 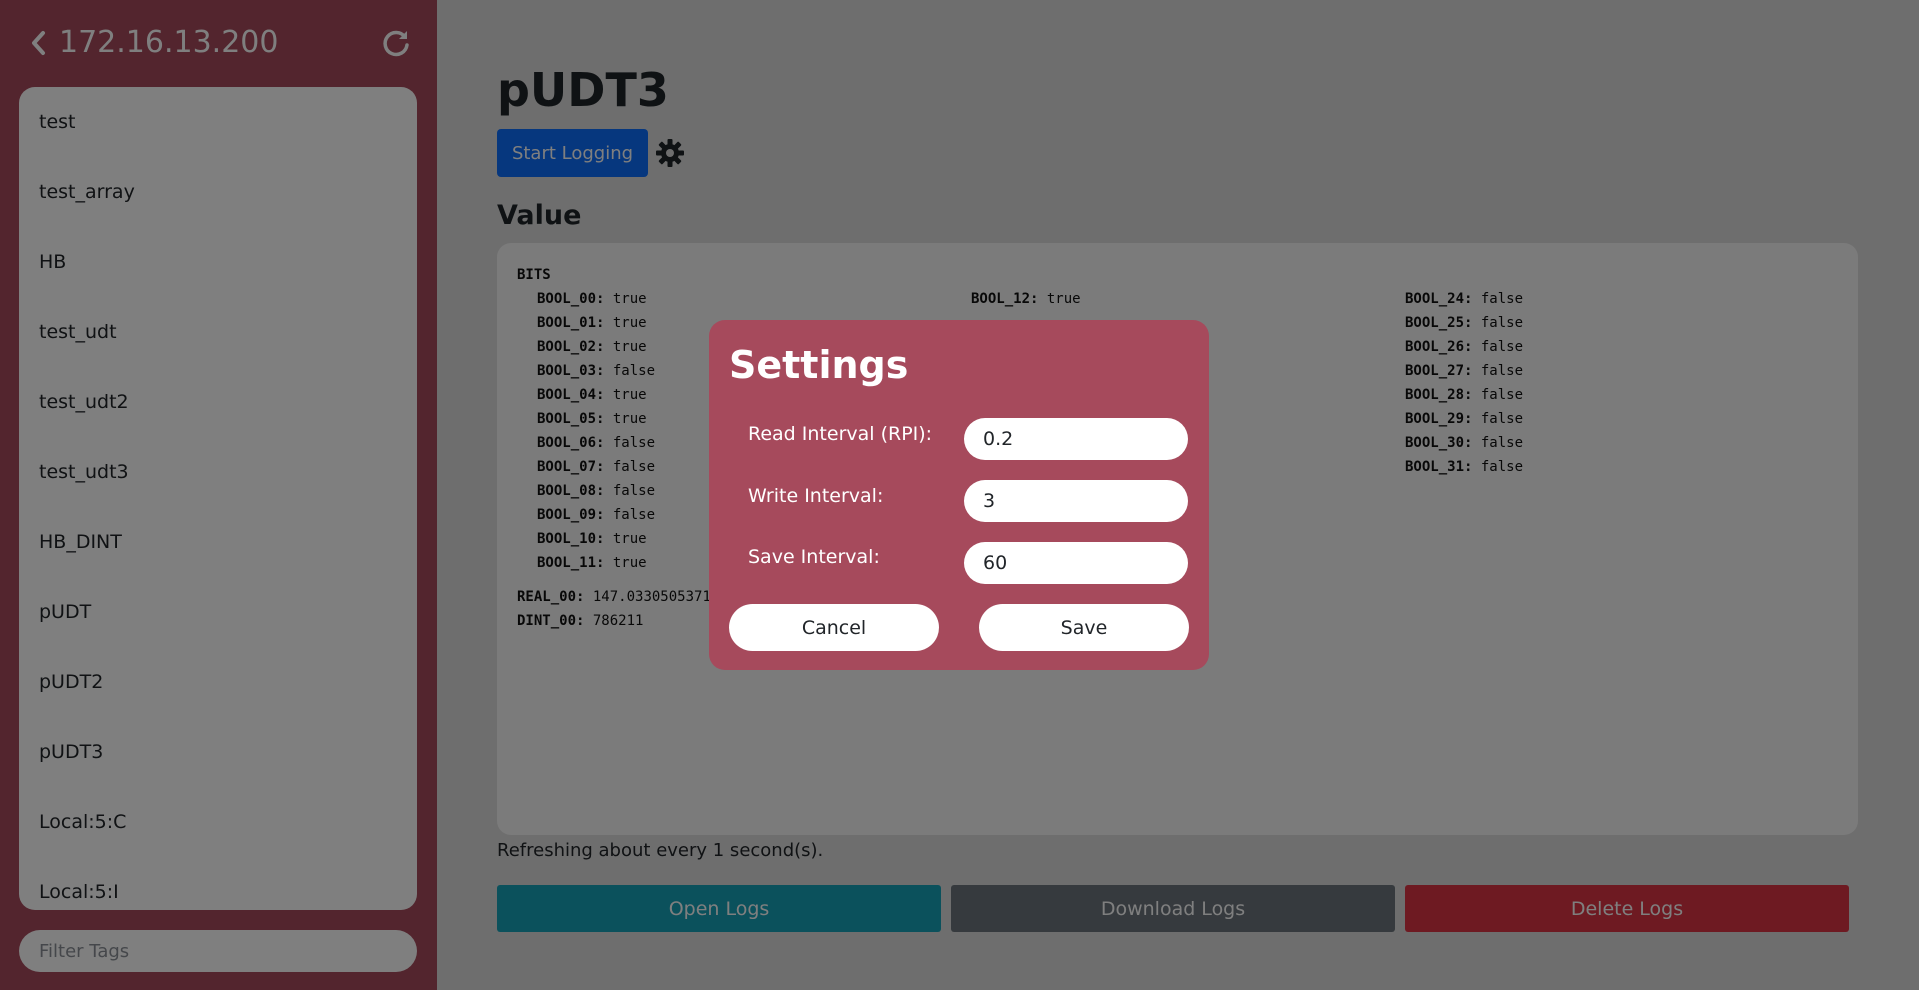 What do you see at coordinates (816, 496) in the screenshot?
I see `write-interval-label: Write Interval:` at bounding box center [816, 496].